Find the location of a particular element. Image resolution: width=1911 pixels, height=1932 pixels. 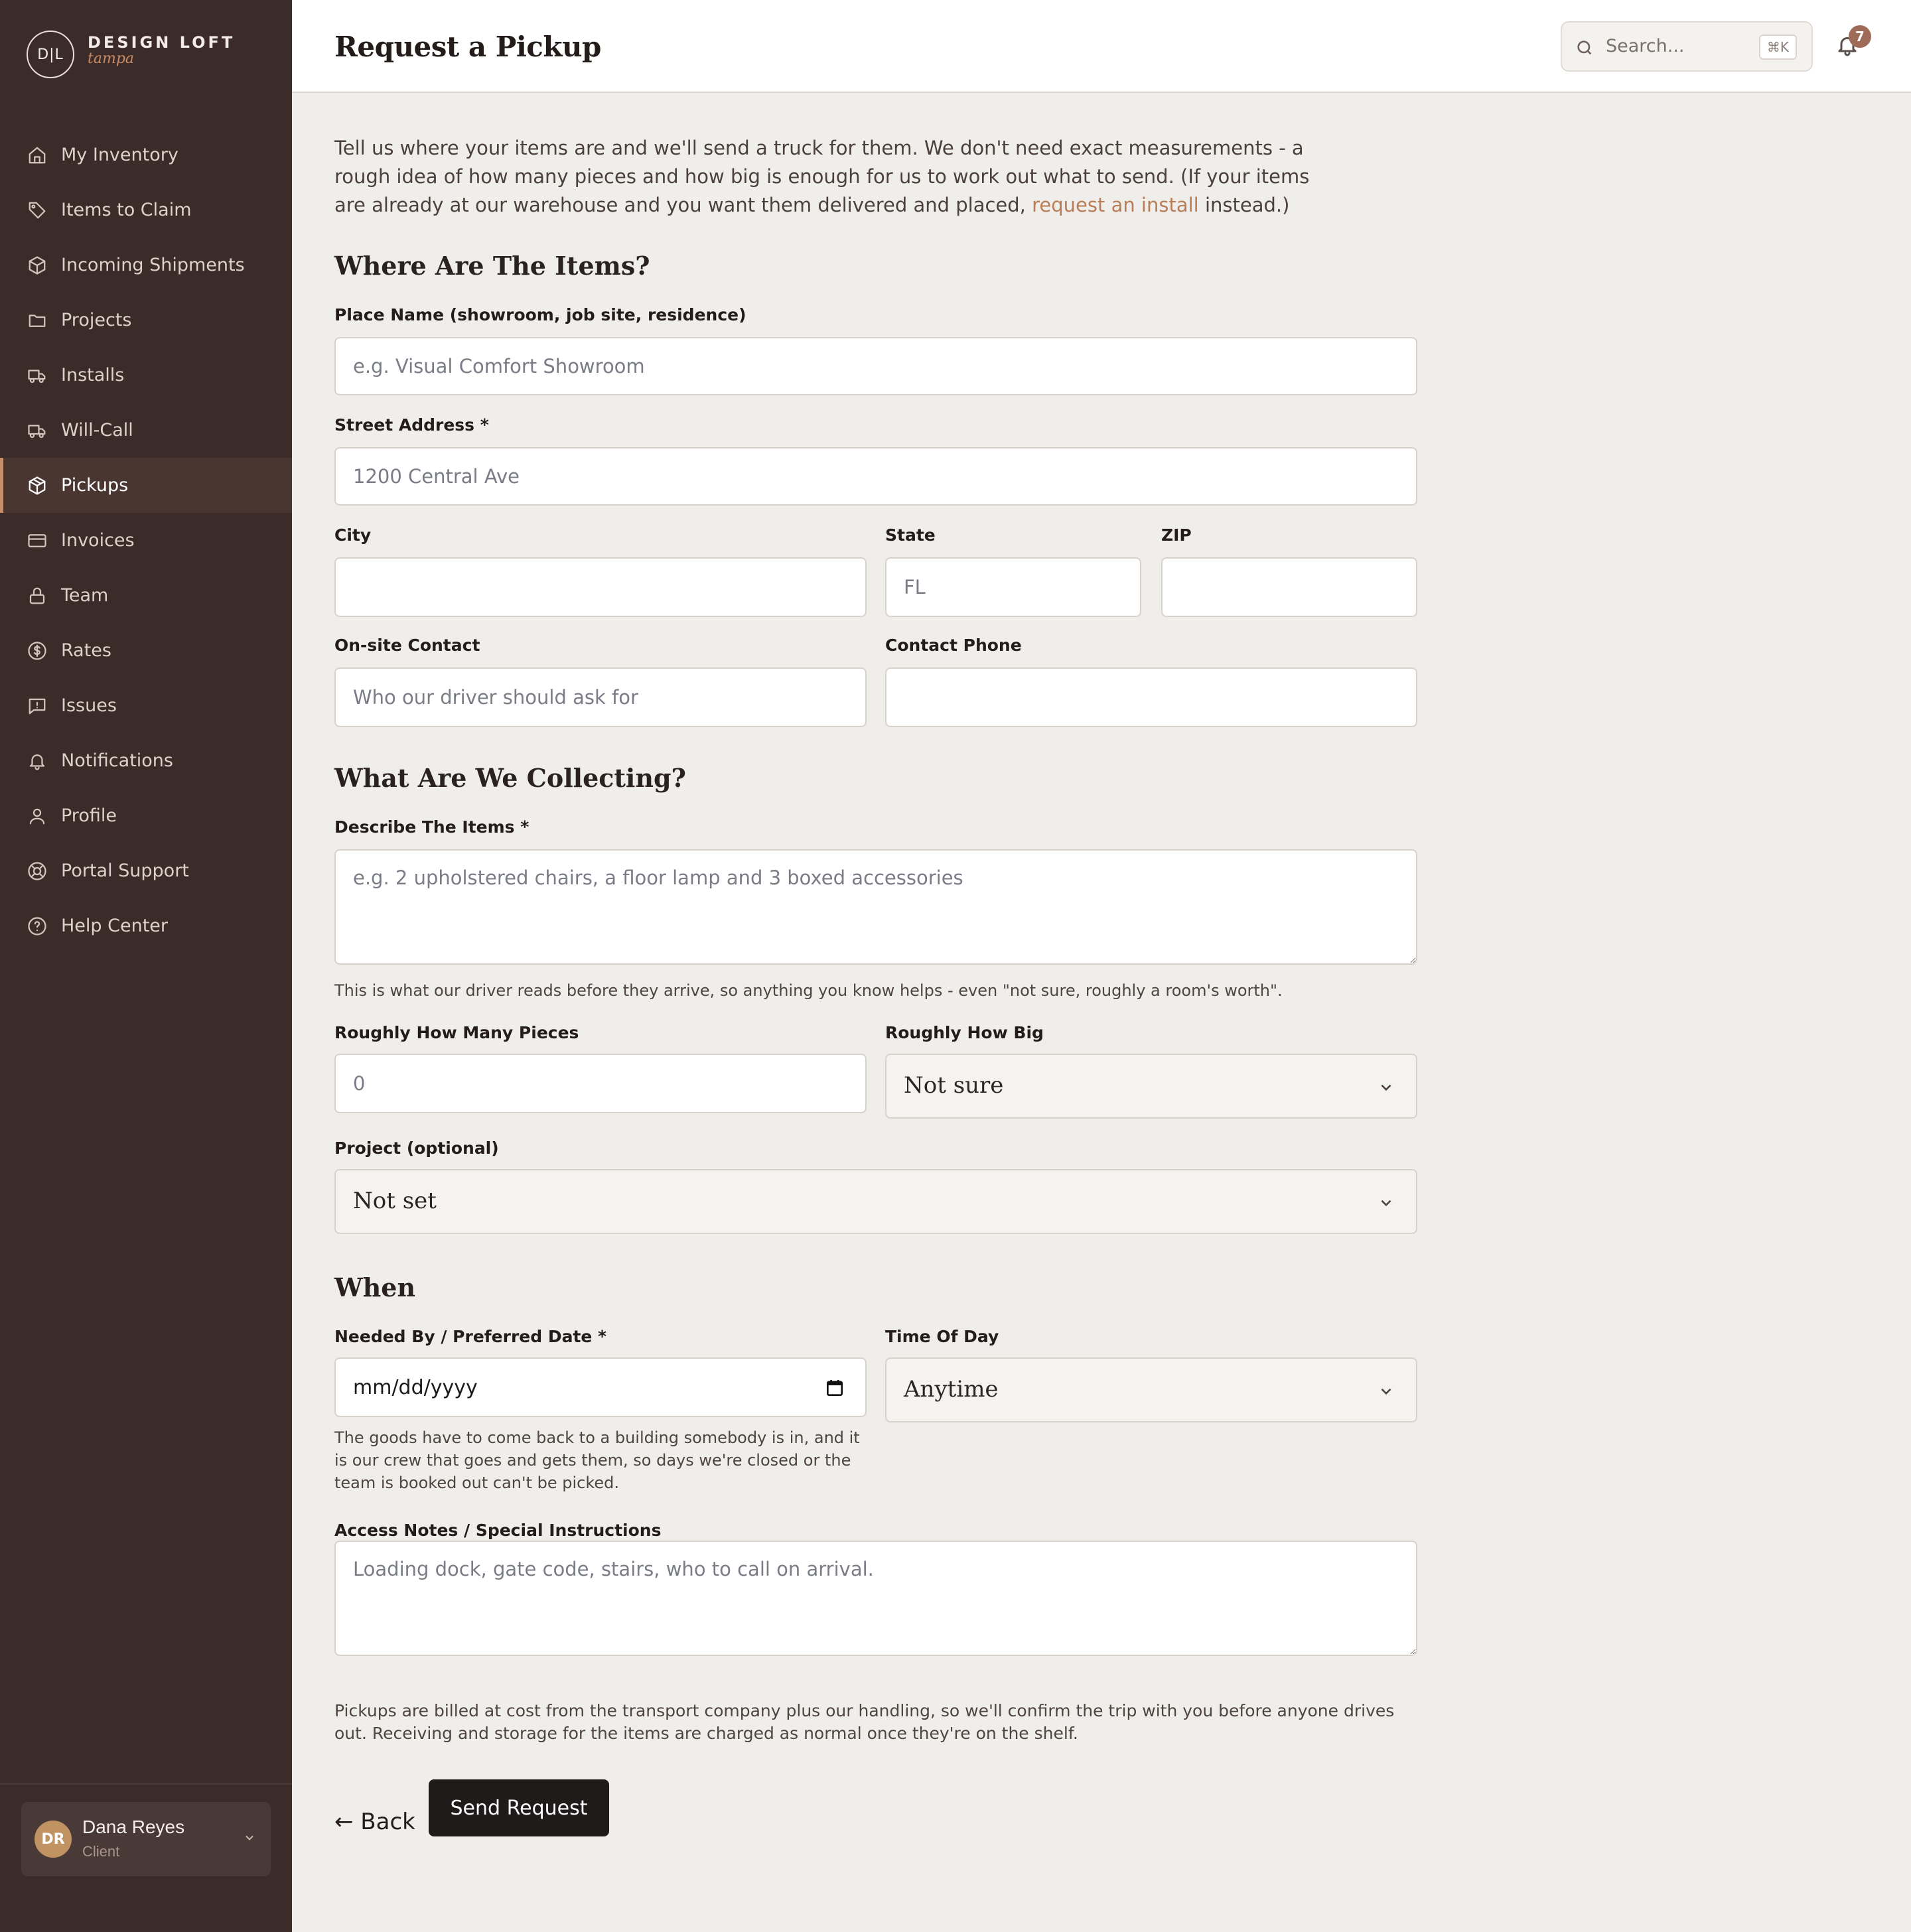

calendar-icon is located at coordinates (835, 1388).